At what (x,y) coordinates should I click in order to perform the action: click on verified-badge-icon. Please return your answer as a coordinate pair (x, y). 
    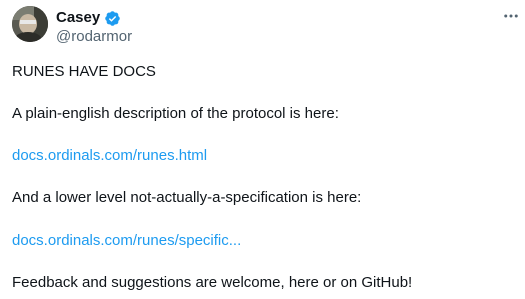
    Looking at the image, I should click on (112, 18).